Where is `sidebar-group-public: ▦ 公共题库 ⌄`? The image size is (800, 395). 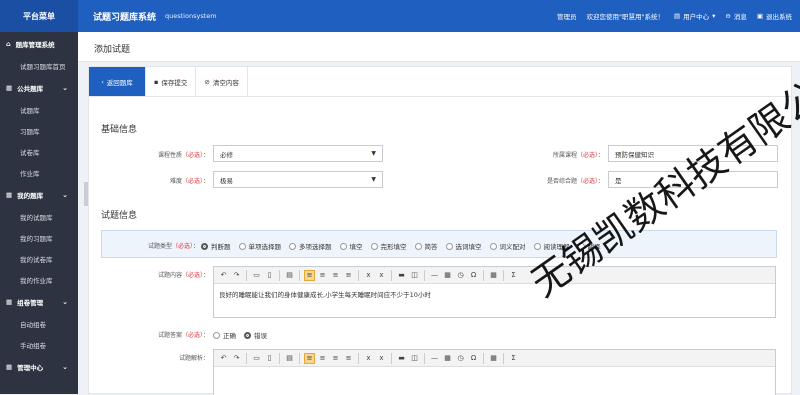 sidebar-group-public: ▦ 公共题库 ⌄ is located at coordinates (39, 87).